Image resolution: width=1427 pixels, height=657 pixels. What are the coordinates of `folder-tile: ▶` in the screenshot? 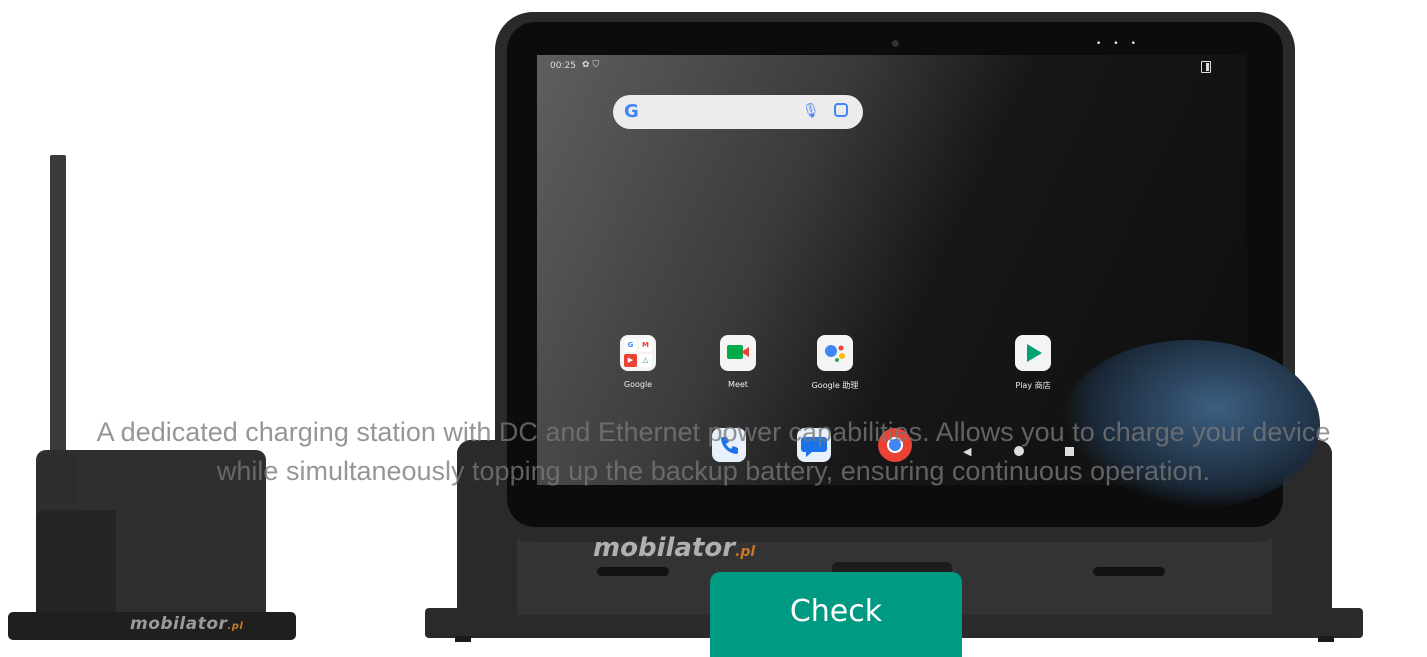 It's located at (630, 360).